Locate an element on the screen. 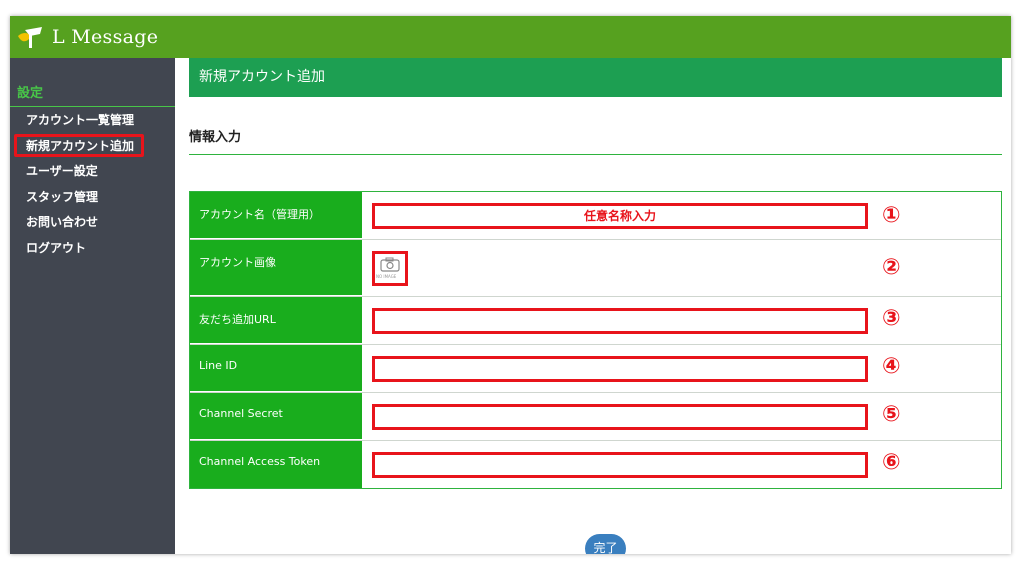 The image size is (1024, 567). leaf-flag-logo-icon is located at coordinates (31, 37).